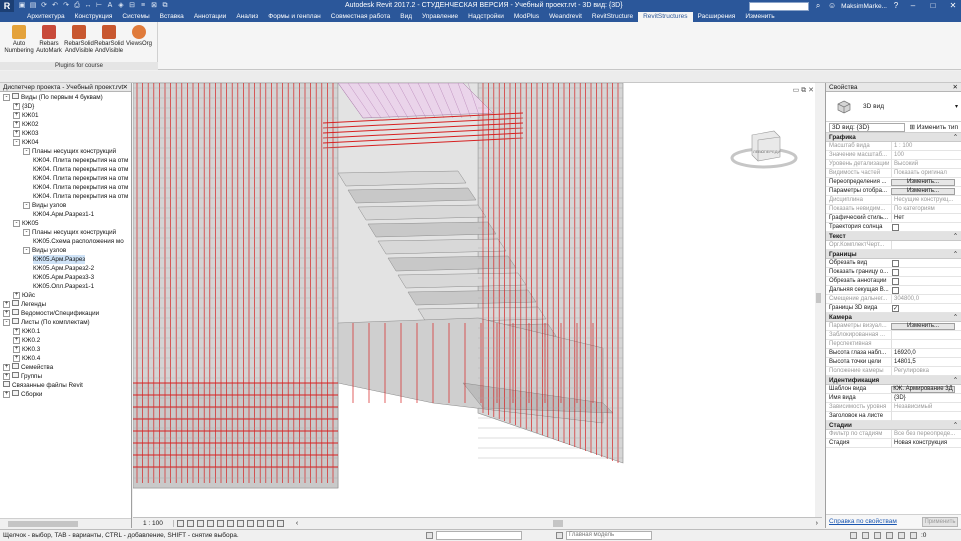 This screenshot has width=961, height=541. I want to click on view-window-controls: ▭ ⧉ ✕, so click(803, 90).